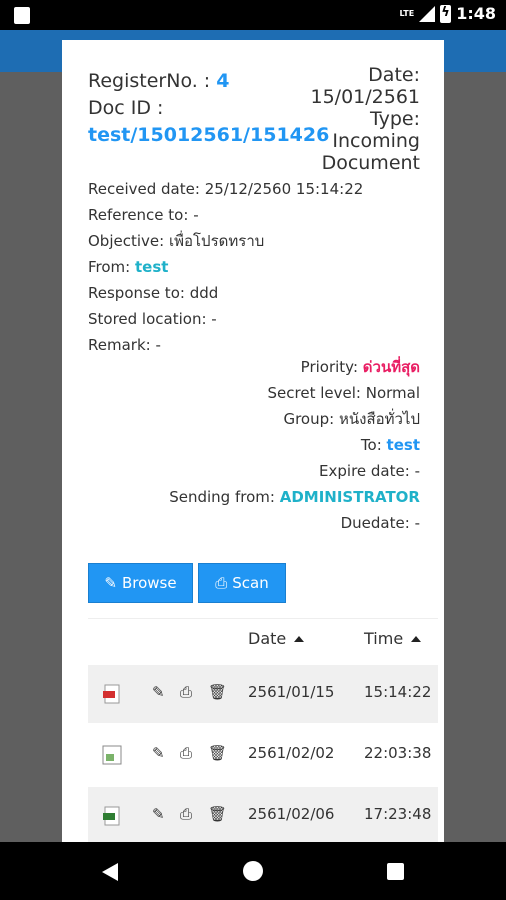 This screenshot has width=506, height=900. What do you see at coordinates (204, 293) in the screenshot?
I see `response-value: ddd` at bounding box center [204, 293].